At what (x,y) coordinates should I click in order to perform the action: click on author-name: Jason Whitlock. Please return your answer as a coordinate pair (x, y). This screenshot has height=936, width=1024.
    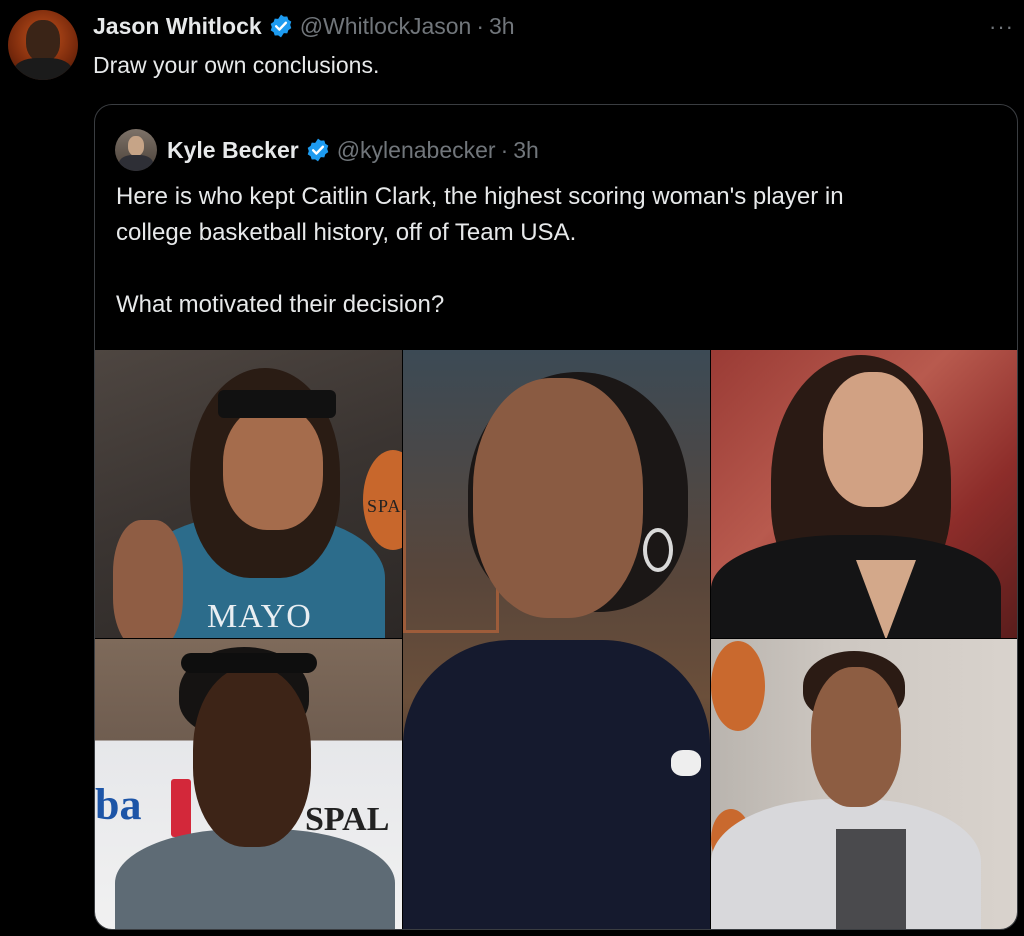
    Looking at the image, I should click on (177, 26).